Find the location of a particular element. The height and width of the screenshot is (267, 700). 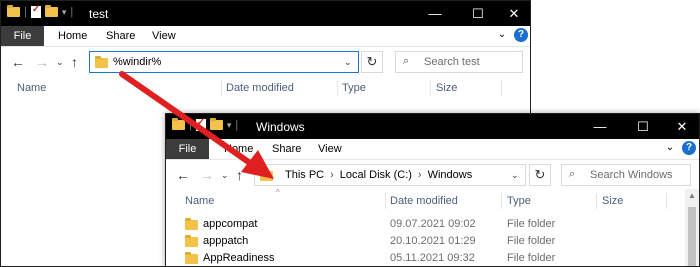

title-bar: | ▾ | test — ☐ ✕ is located at coordinates (265, 13).